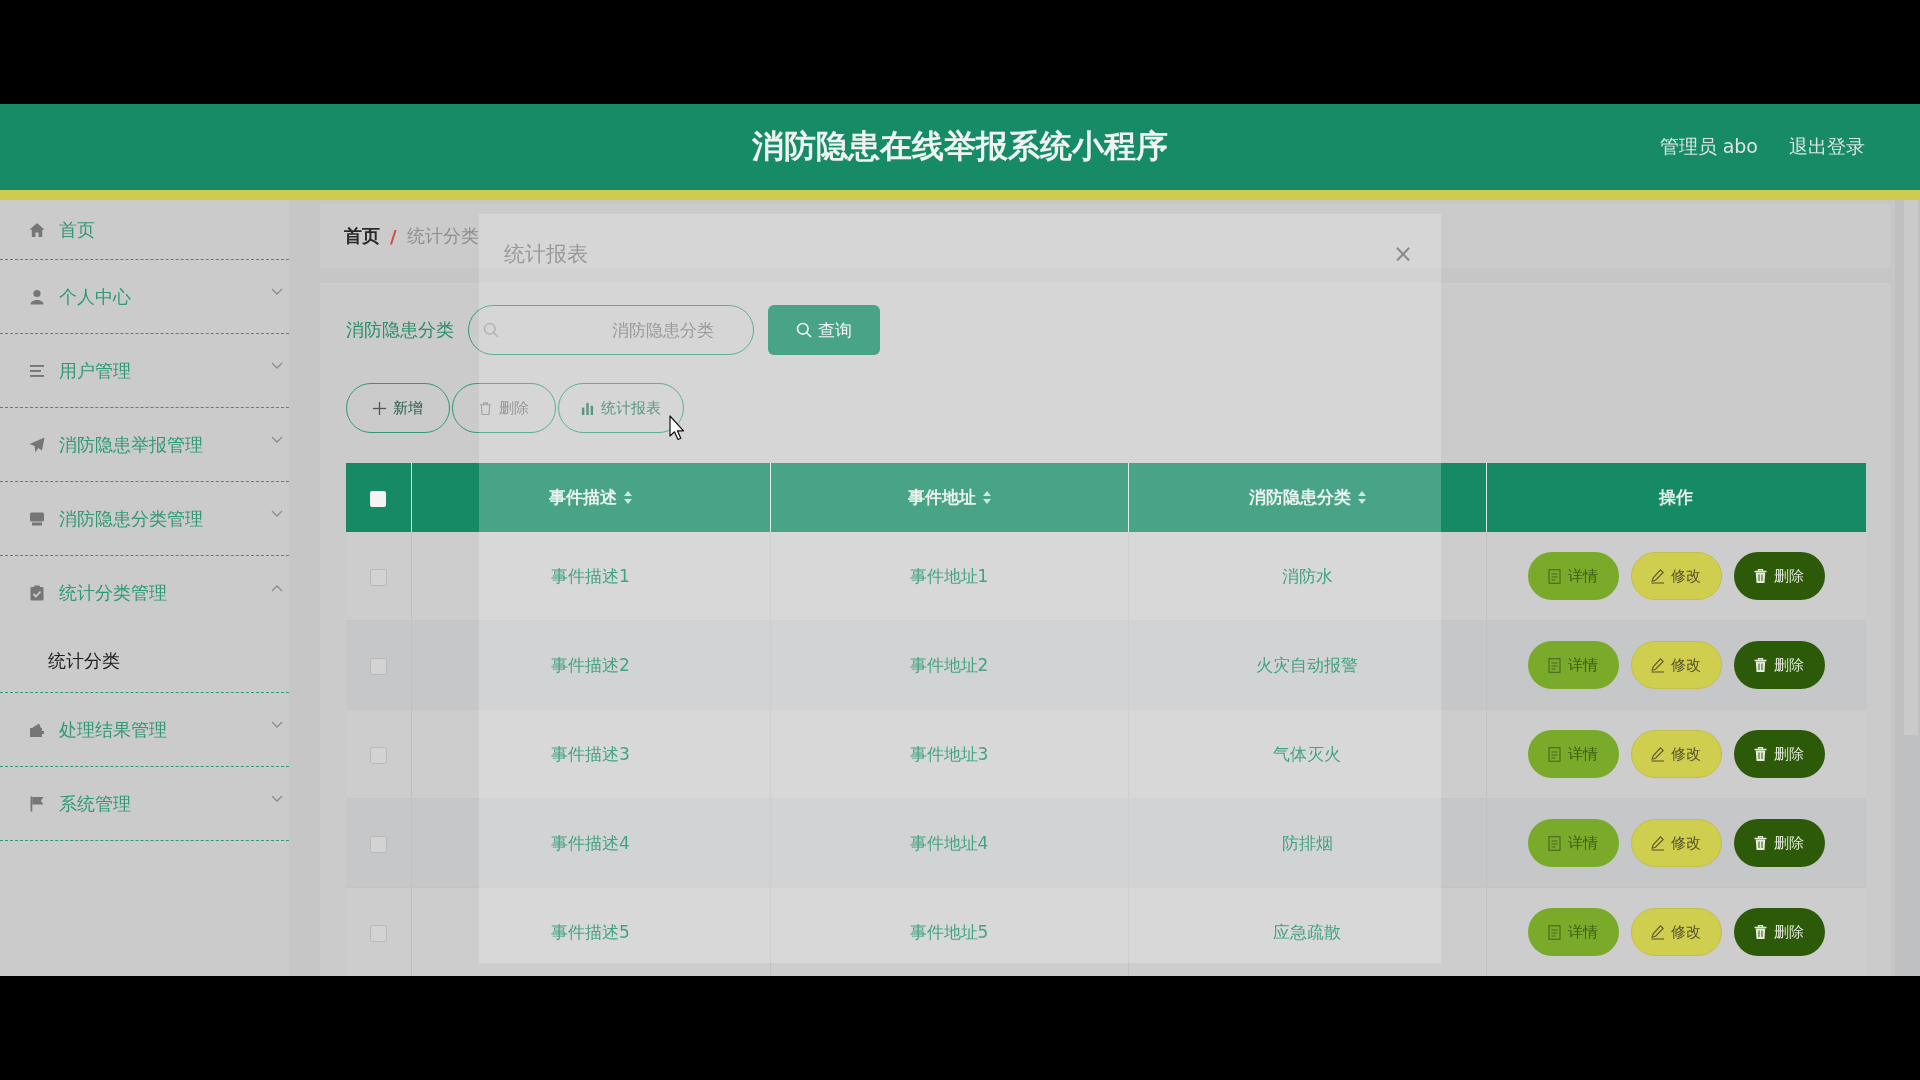  What do you see at coordinates (144, 593) in the screenshot?
I see `sidebar-menu-item: 统计分类管理` at bounding box center [144, 593].